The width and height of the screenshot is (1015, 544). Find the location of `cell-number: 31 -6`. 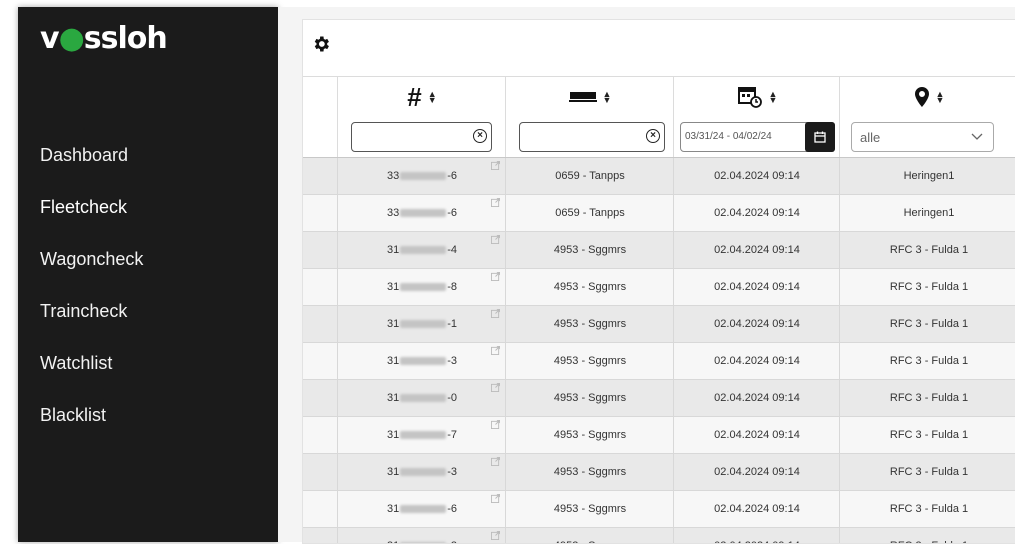

cell-number: 31 -6 is located at coordinates (421, 509).